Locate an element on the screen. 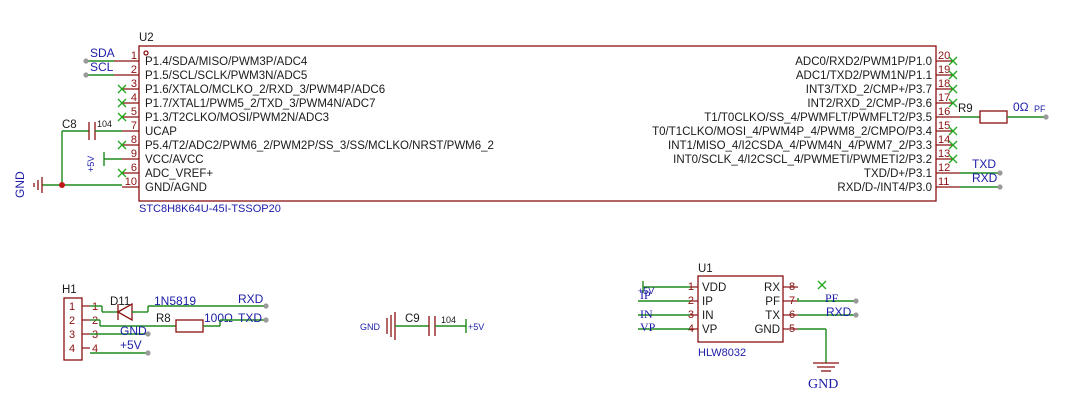 This screenshot has width=1088, height=404. c9-value: 104 is located at coordinates (448, 320).